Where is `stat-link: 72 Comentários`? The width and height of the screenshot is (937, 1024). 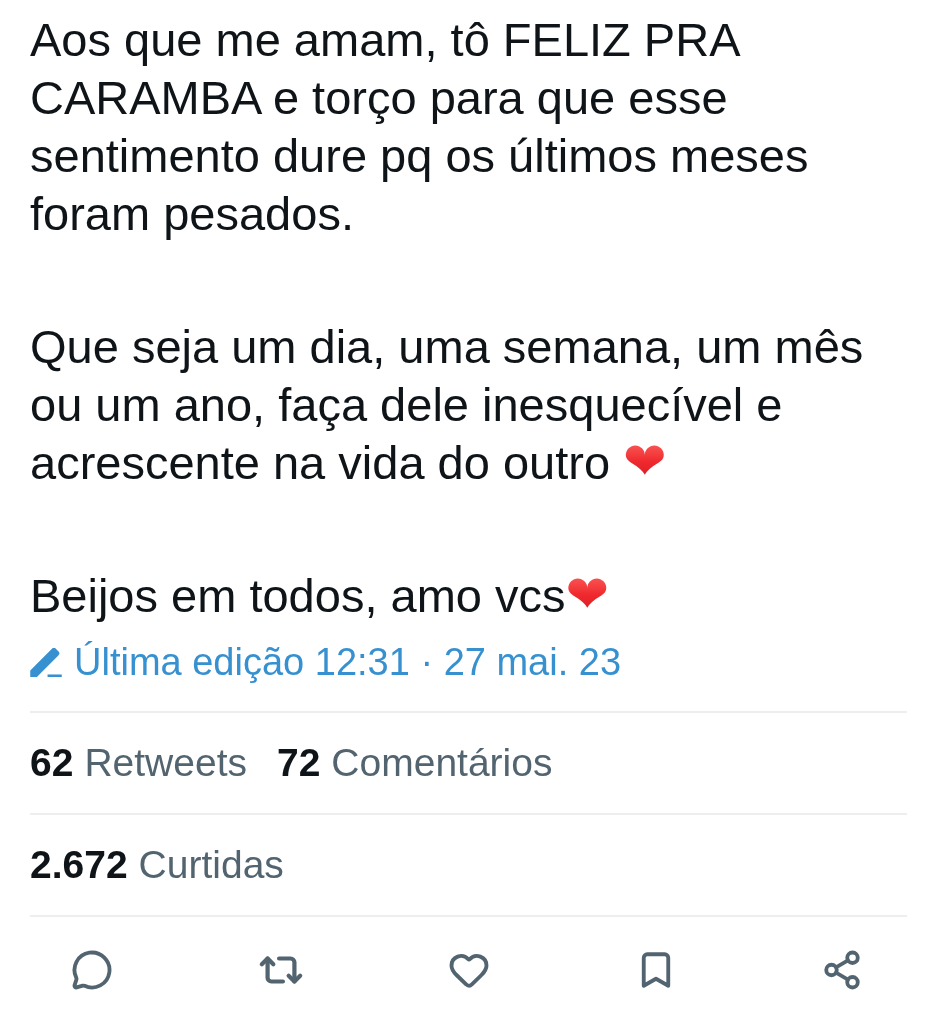 stat-link: 72 Comentários is located at coordinates (414, 763).